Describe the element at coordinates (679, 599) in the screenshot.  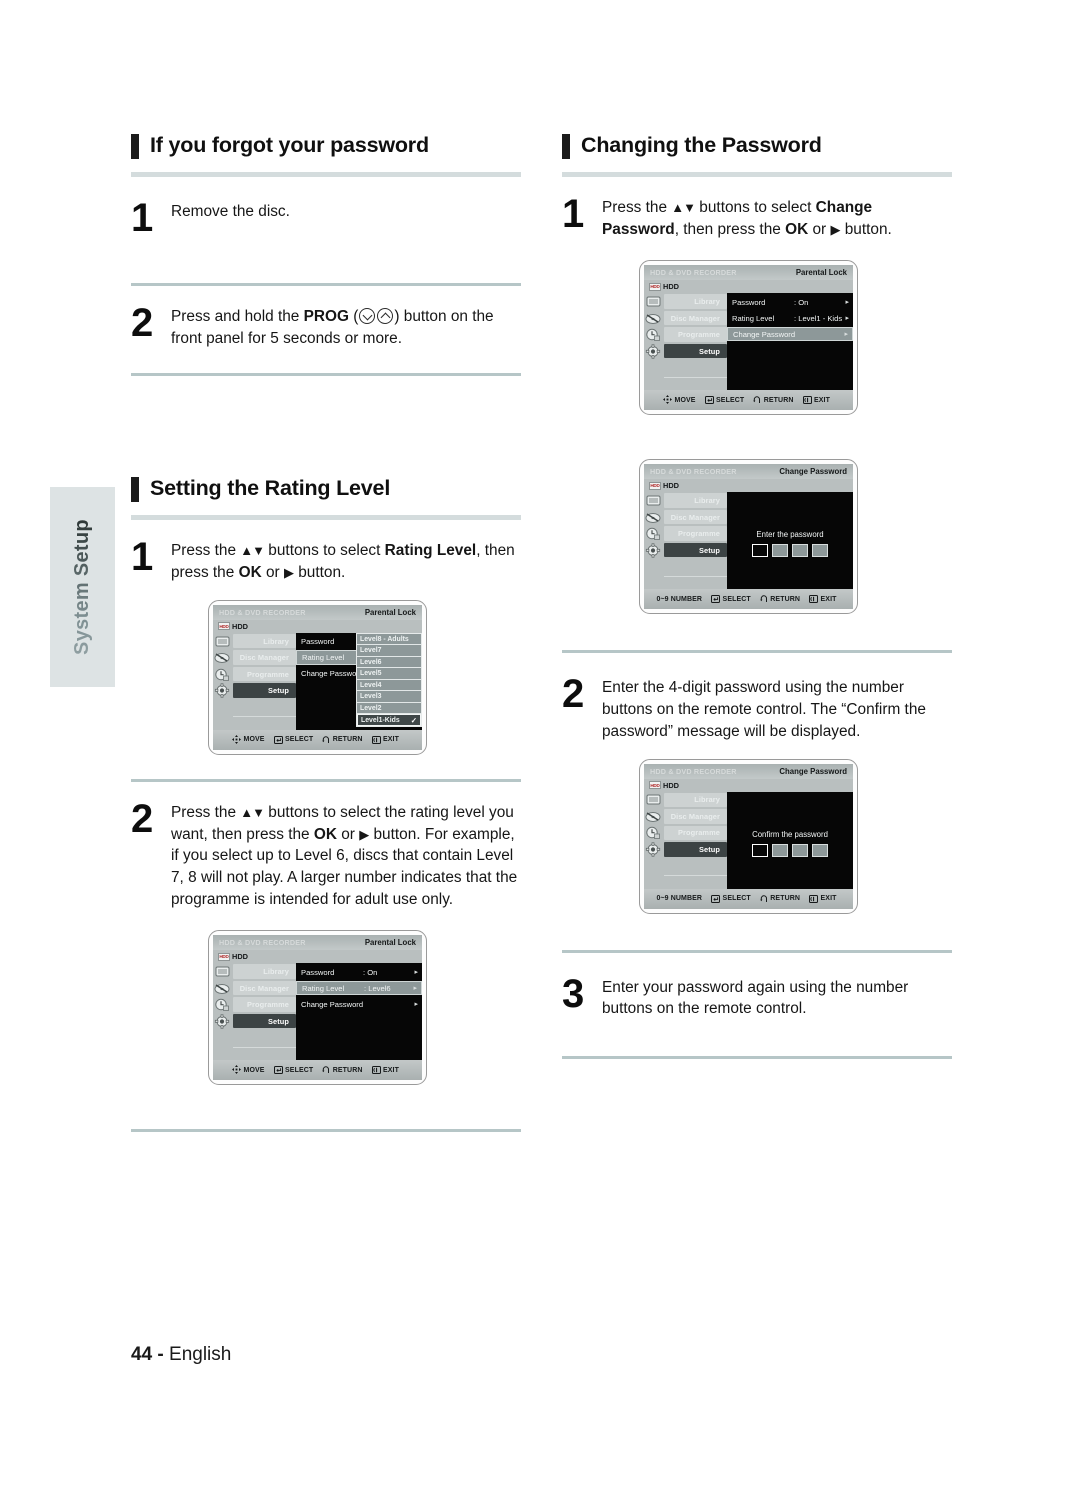
I see `osd-hint-label: 0~9 NUMBER` at that location.